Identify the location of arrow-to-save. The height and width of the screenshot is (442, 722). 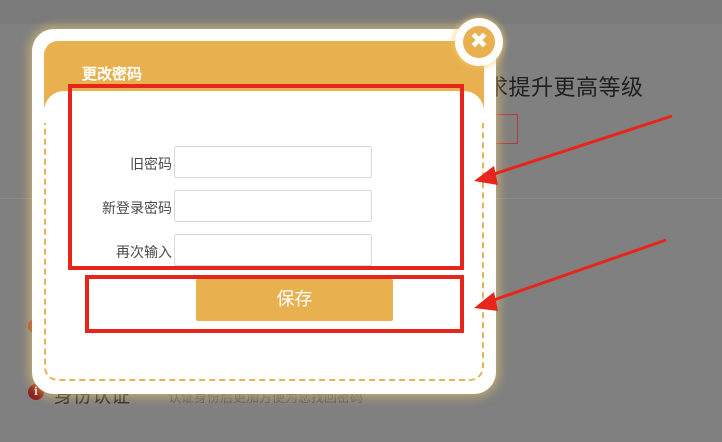
(570, 274).